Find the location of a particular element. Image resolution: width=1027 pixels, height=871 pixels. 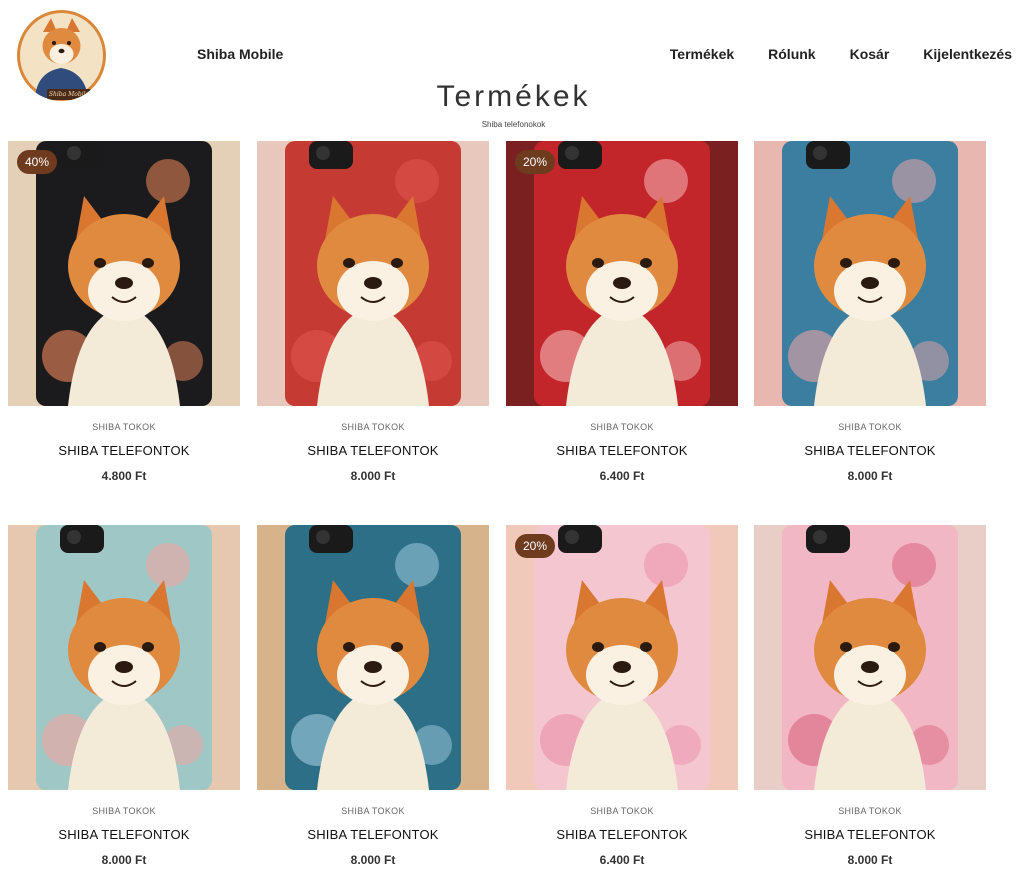

product-image: 40% is located at coordinates (124, 273).